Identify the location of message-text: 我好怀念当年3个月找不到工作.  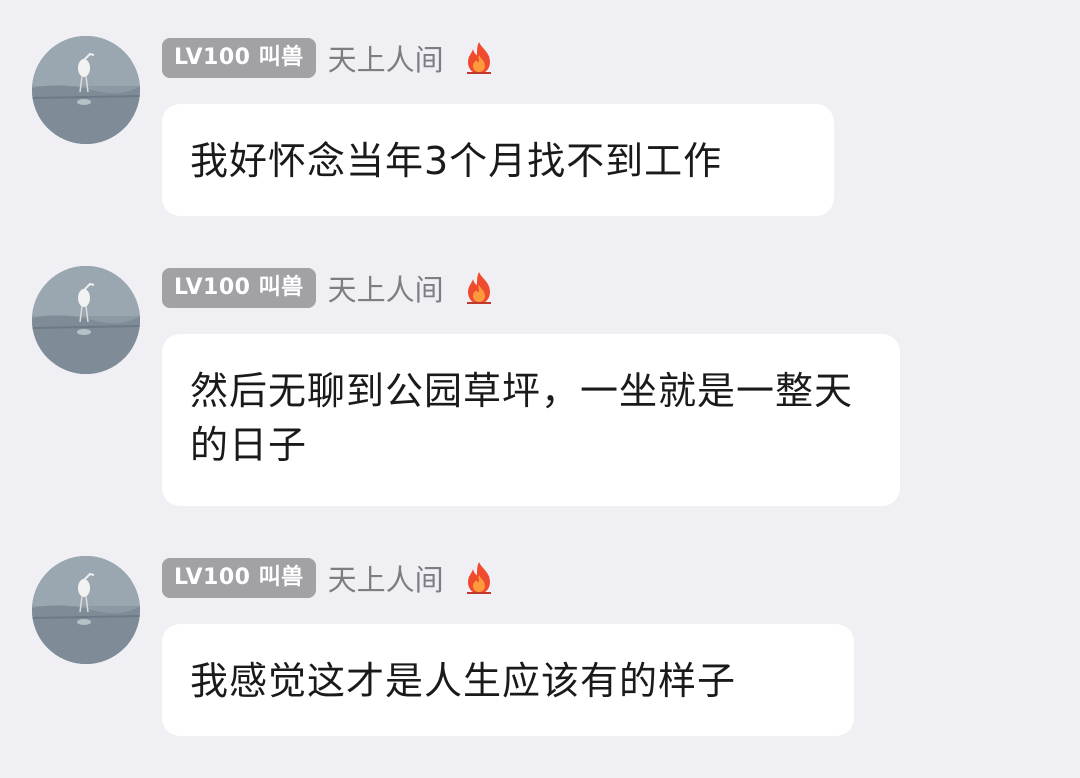
(456, 161).